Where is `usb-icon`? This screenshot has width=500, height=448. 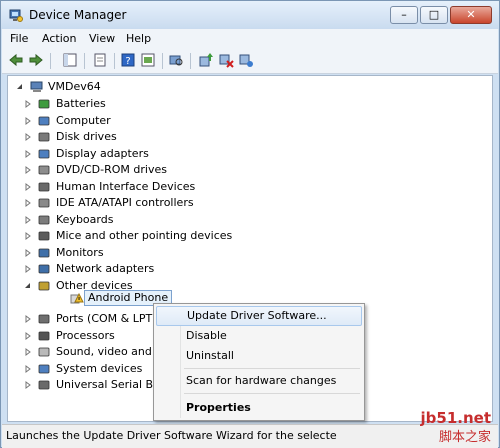
usb-icon is located at coordinates (44, 385).